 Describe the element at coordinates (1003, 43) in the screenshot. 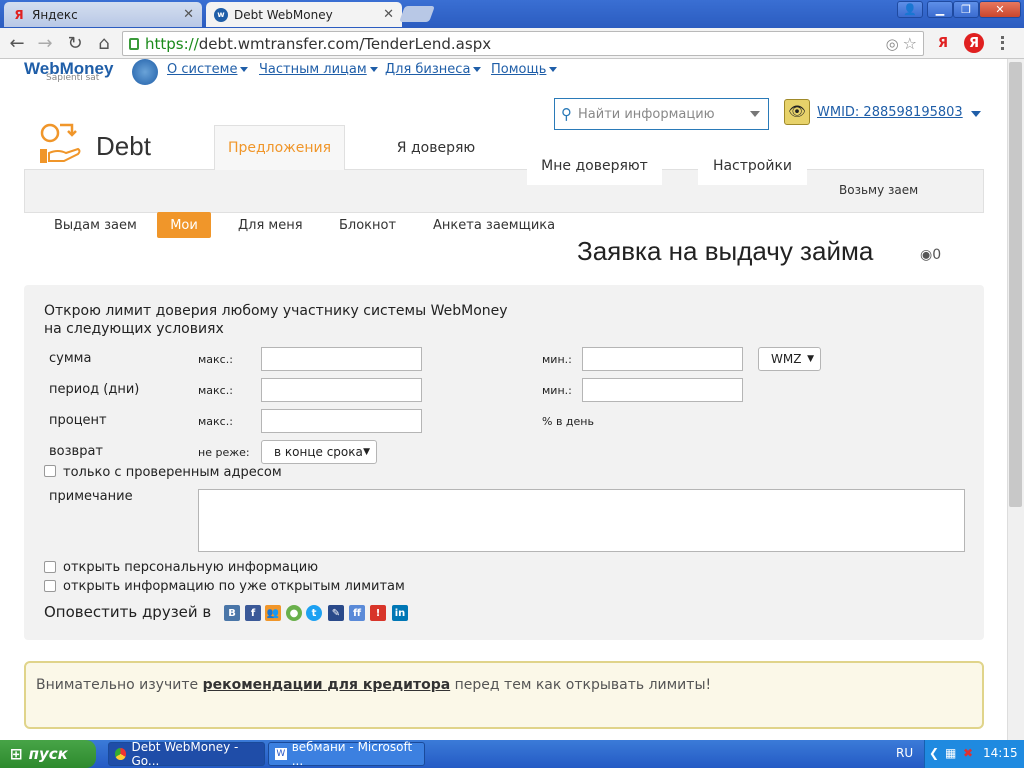

I see `menu-icon` at that location.